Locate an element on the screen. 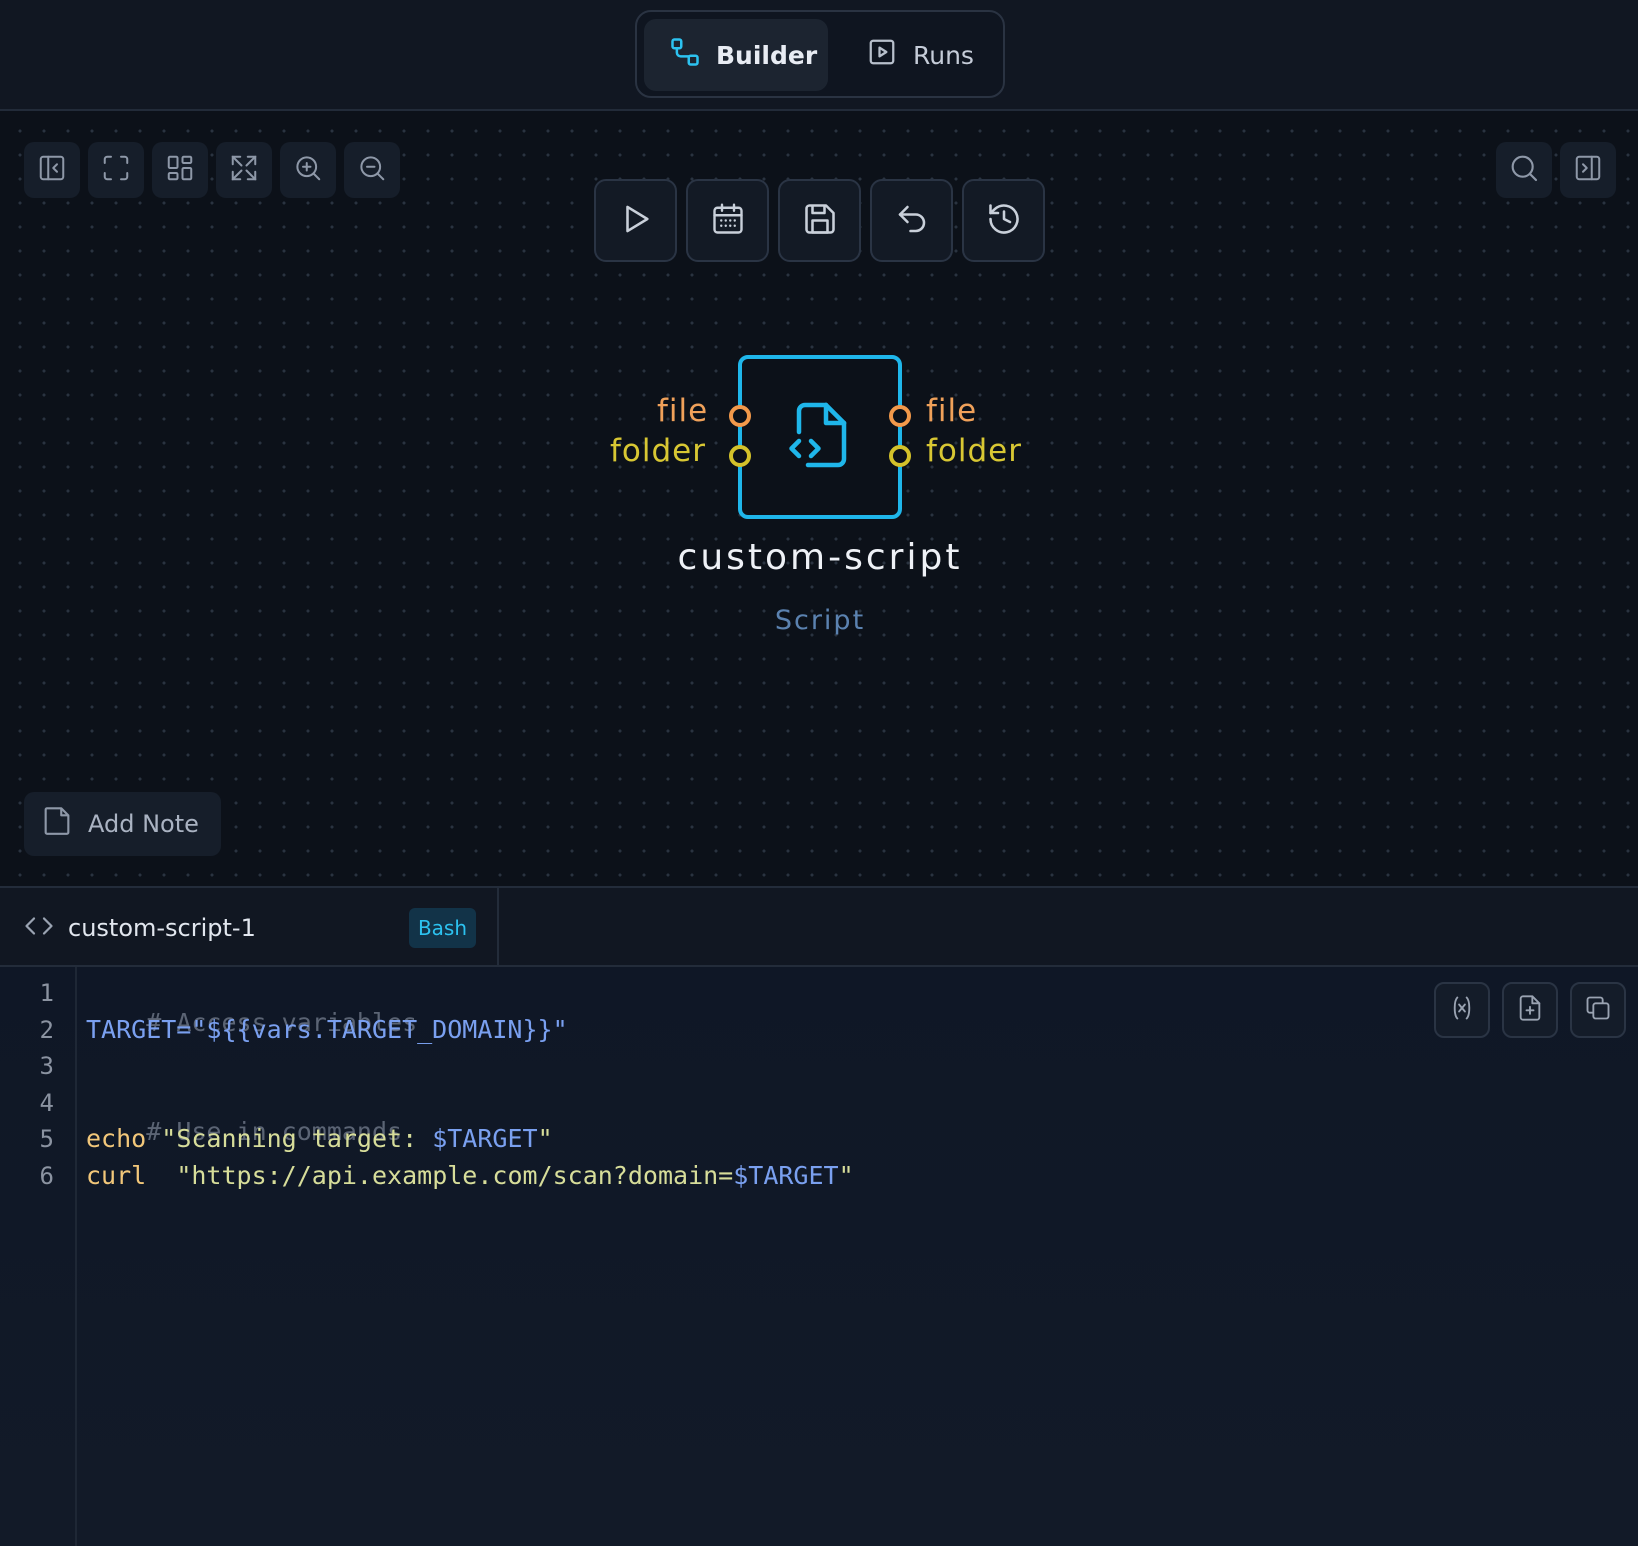 This screenshot has width=1638, height=1546. line-number: 2 is located at coordinates (46, 1030).